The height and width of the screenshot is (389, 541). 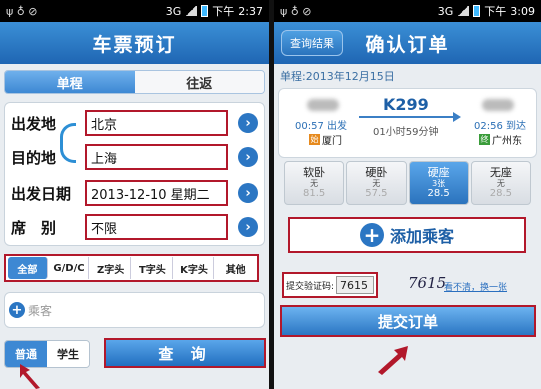 What do you see at coordinates (70, 82) in the screenshot?
I see `tab-one-way: 单程` at bounding box center [70, 82].